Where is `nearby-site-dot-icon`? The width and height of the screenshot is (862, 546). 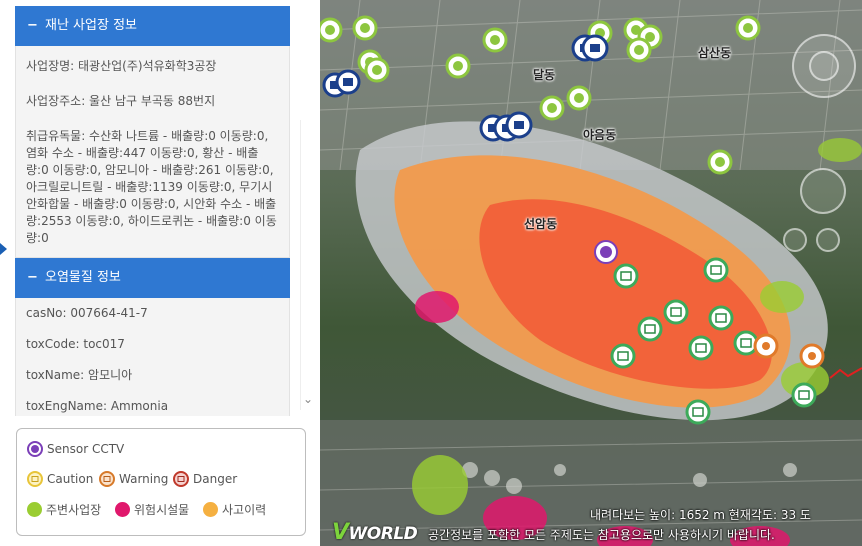 nearby-site-dot-icon is located at coordinates (34, 509).